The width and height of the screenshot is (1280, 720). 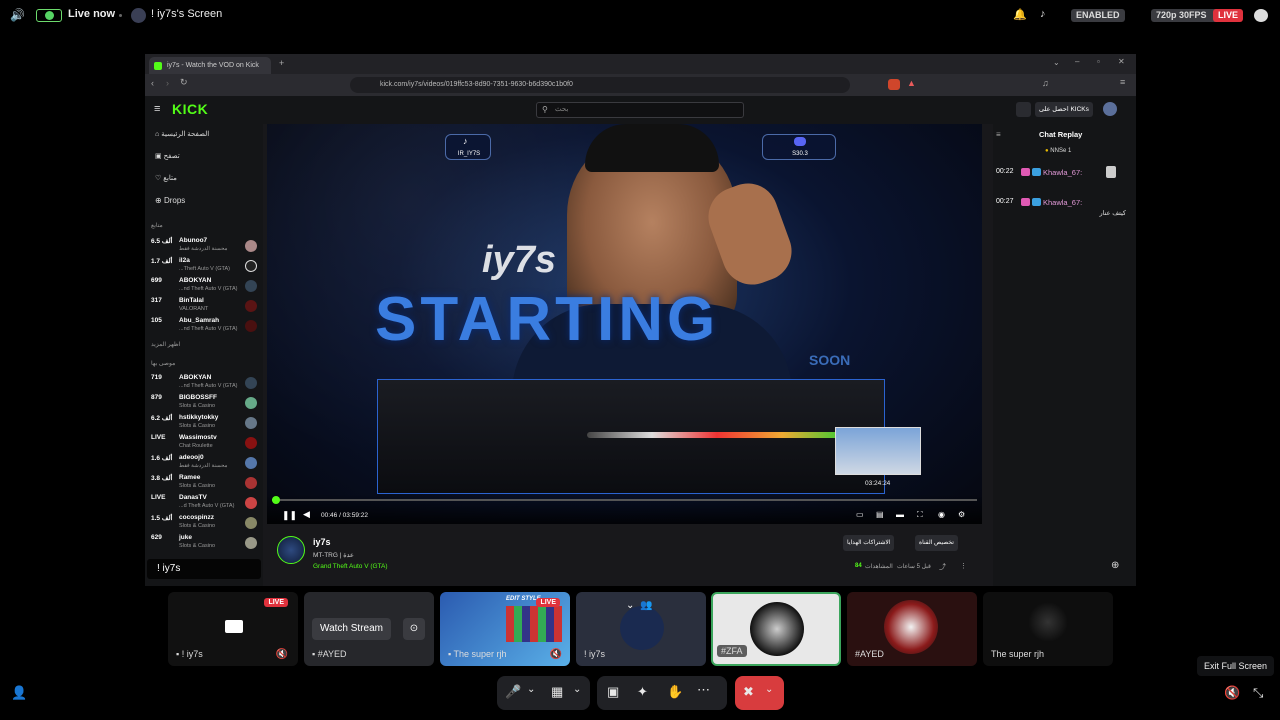 What do you see at coordinates (169, 568) in the screenshot?
I see `stream-owner-name: ! iy7s` at bounding box center [169, 568].